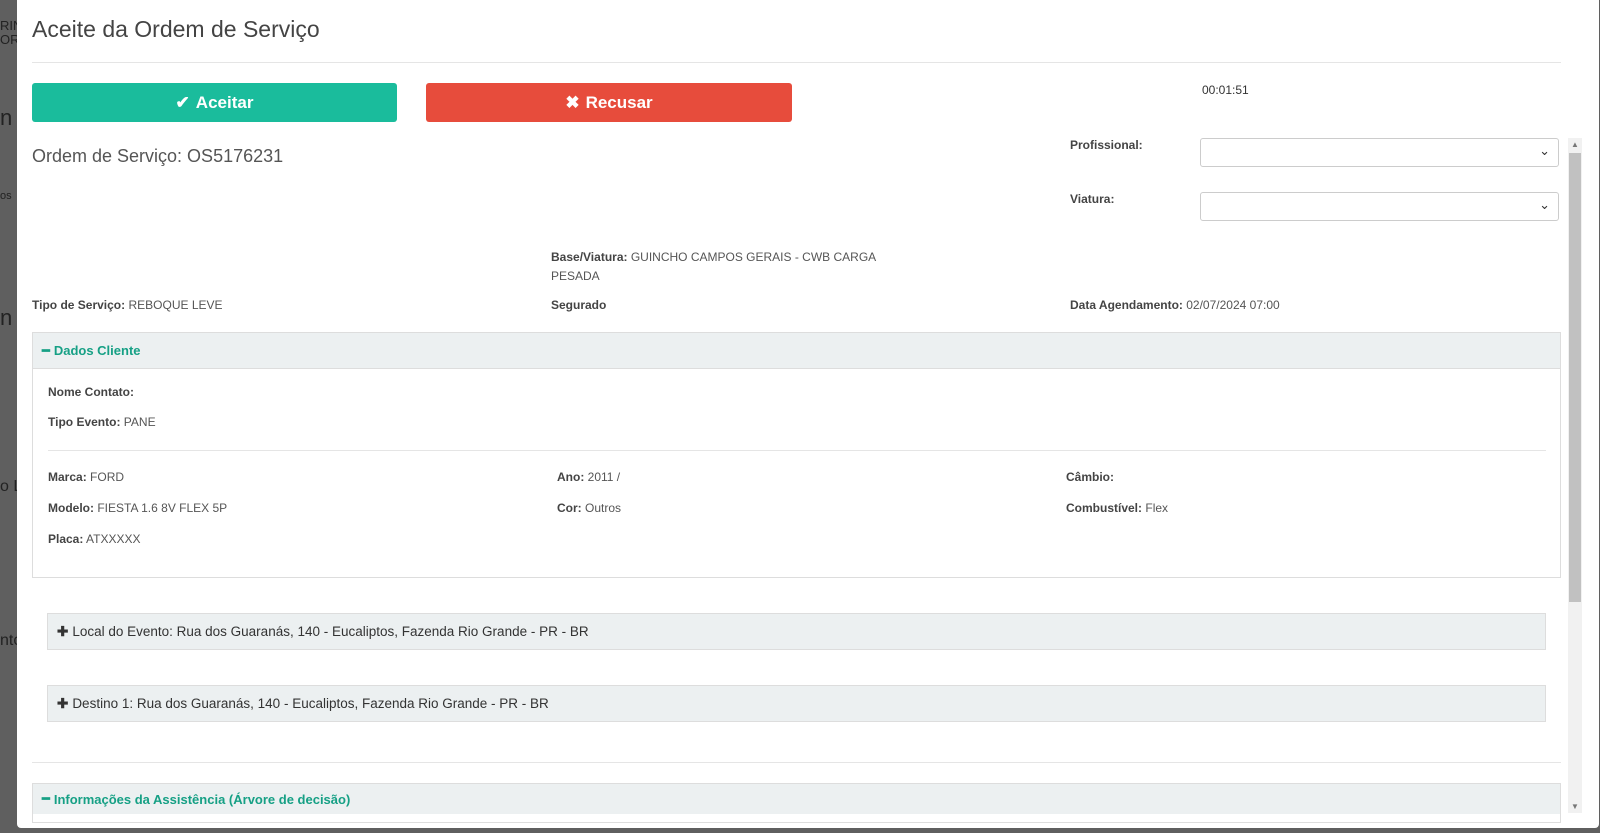  Describe the element at coordinates (572, 102) in the screenshot. I see `times-icon: ✖` at that location.